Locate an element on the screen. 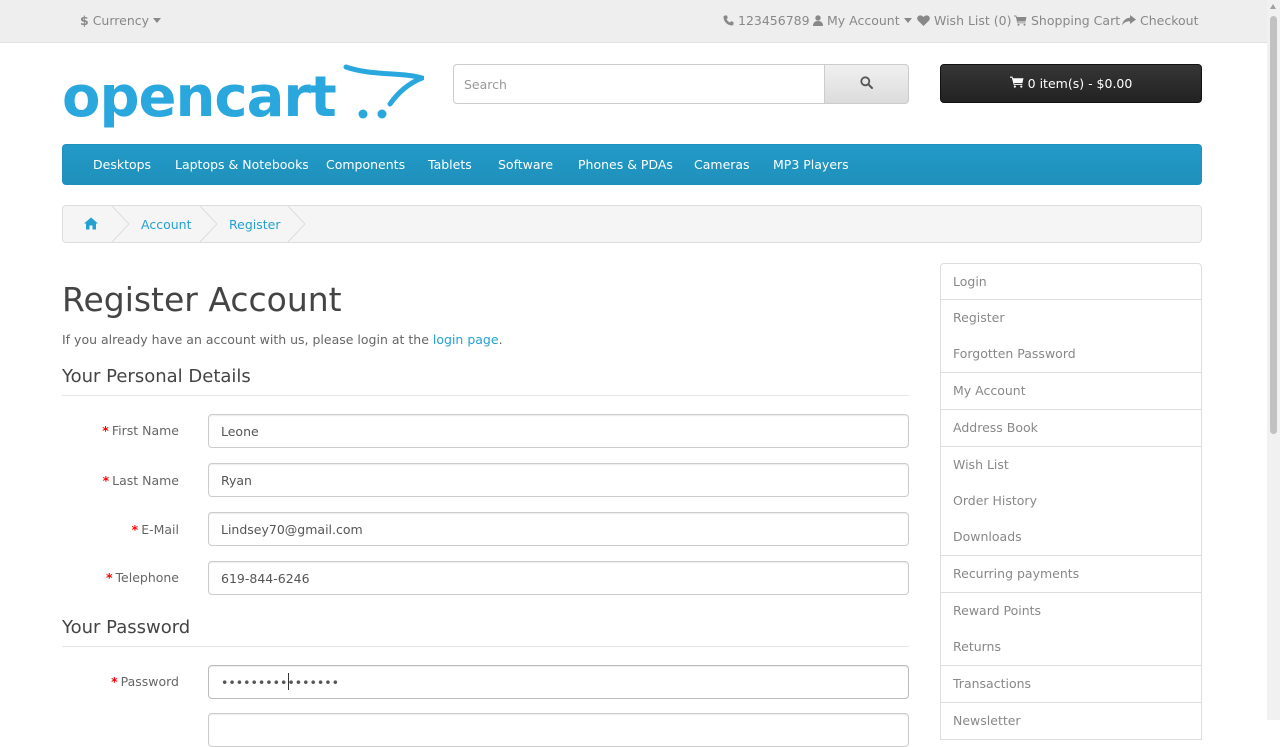 Image resolution: width=1280 pixels, height=747 pixels. my-account-label: My Account is located at coordinates (863, 20).